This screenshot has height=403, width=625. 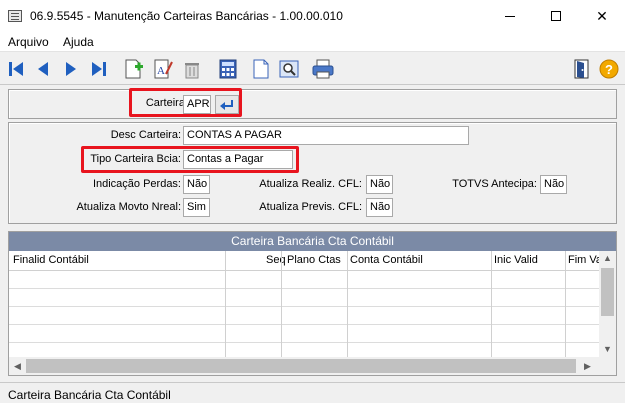 I want to click on column-conta-contabil: Conta Contábil, so click(x=386, y=260).